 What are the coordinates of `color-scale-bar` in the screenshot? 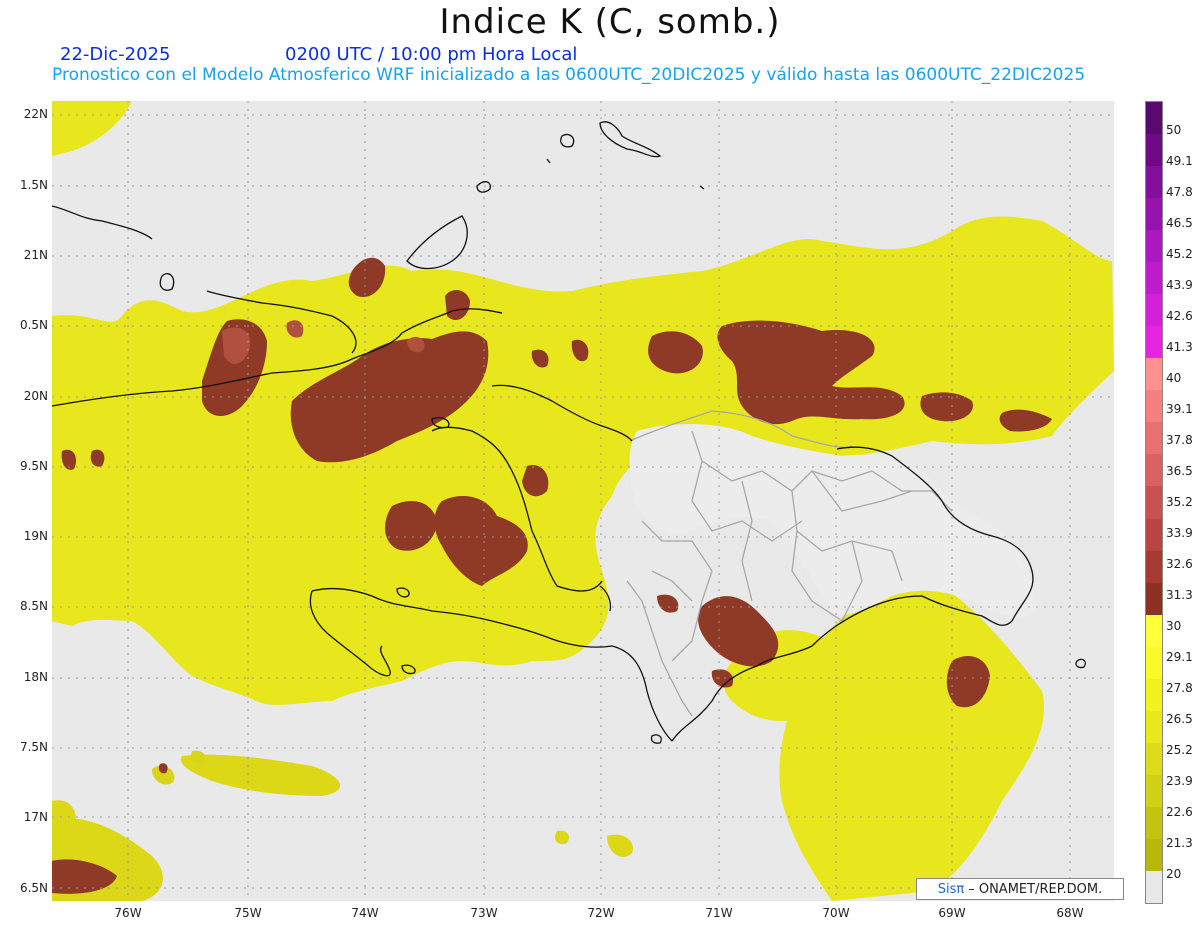 It's located at (1154, 502).